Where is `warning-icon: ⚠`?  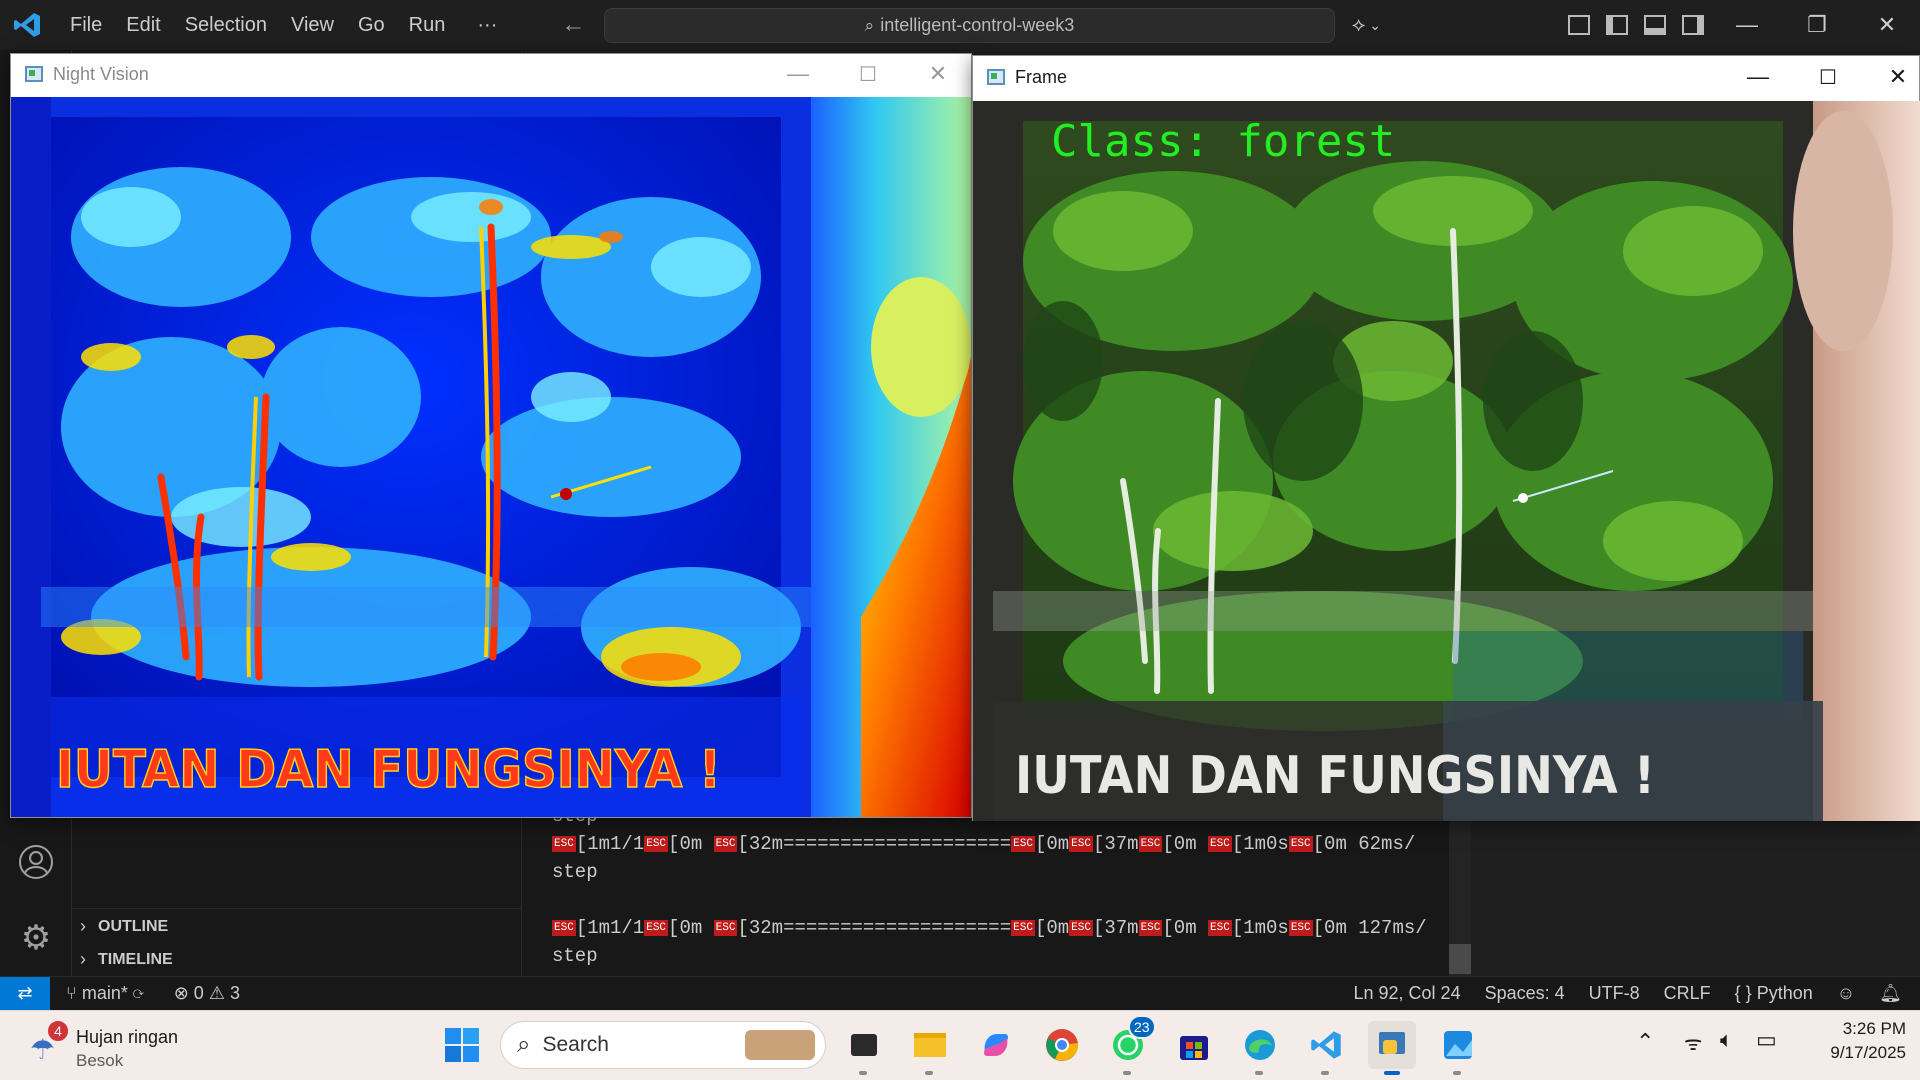
warning-icon: ⚠ is located at coordinates (216, 993).